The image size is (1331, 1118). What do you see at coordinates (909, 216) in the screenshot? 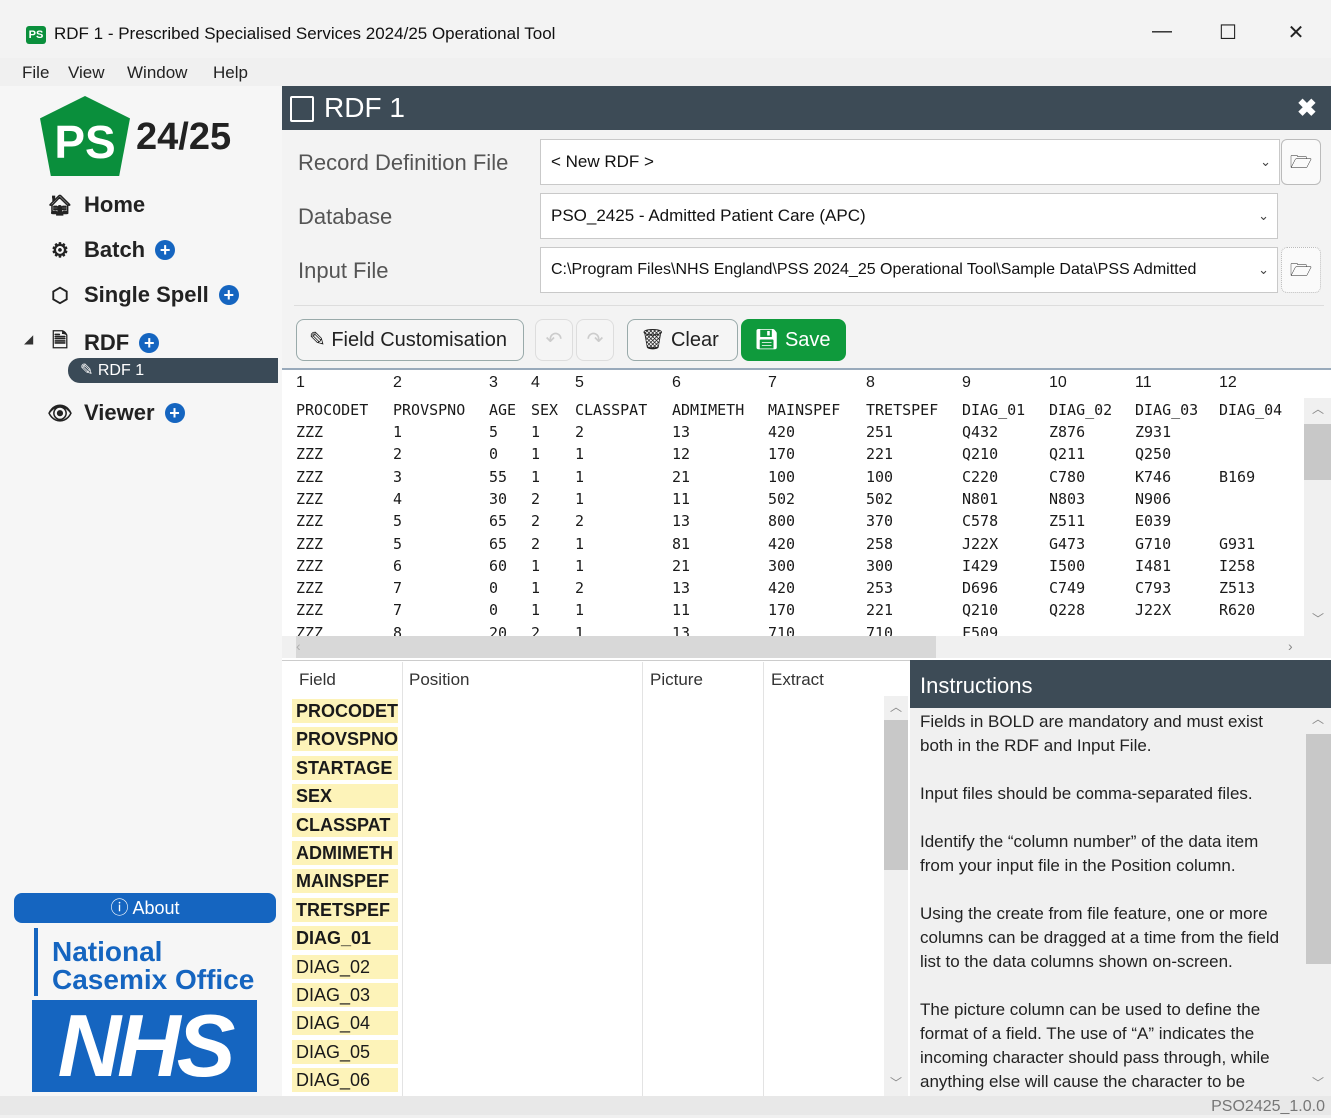
I see `database-select: PSO_2425 - Admitted Patient Care (APC) ⌄` at bounding box center [909, 216].